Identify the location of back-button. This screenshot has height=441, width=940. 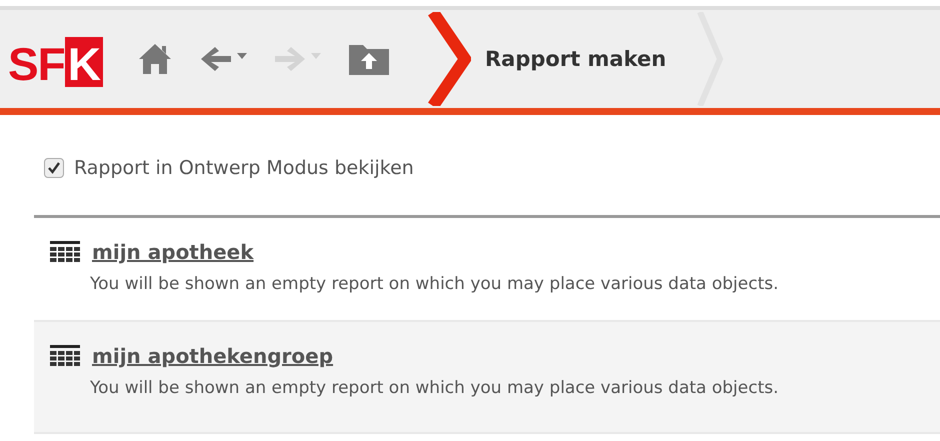
(223, 59).